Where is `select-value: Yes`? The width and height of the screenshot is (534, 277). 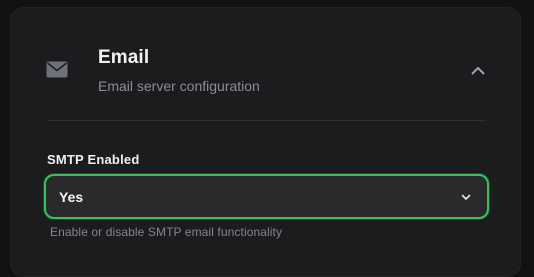 select-value: Yes is located at coordinates (71, 197).